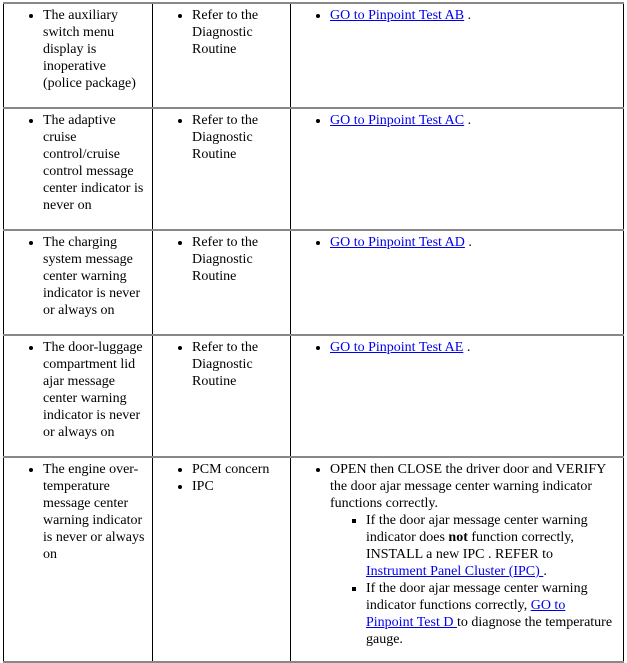 Image resolution: width=627 pixels, height=663 pixels. I want to click on emphasis-text: not, so click(458, 537).